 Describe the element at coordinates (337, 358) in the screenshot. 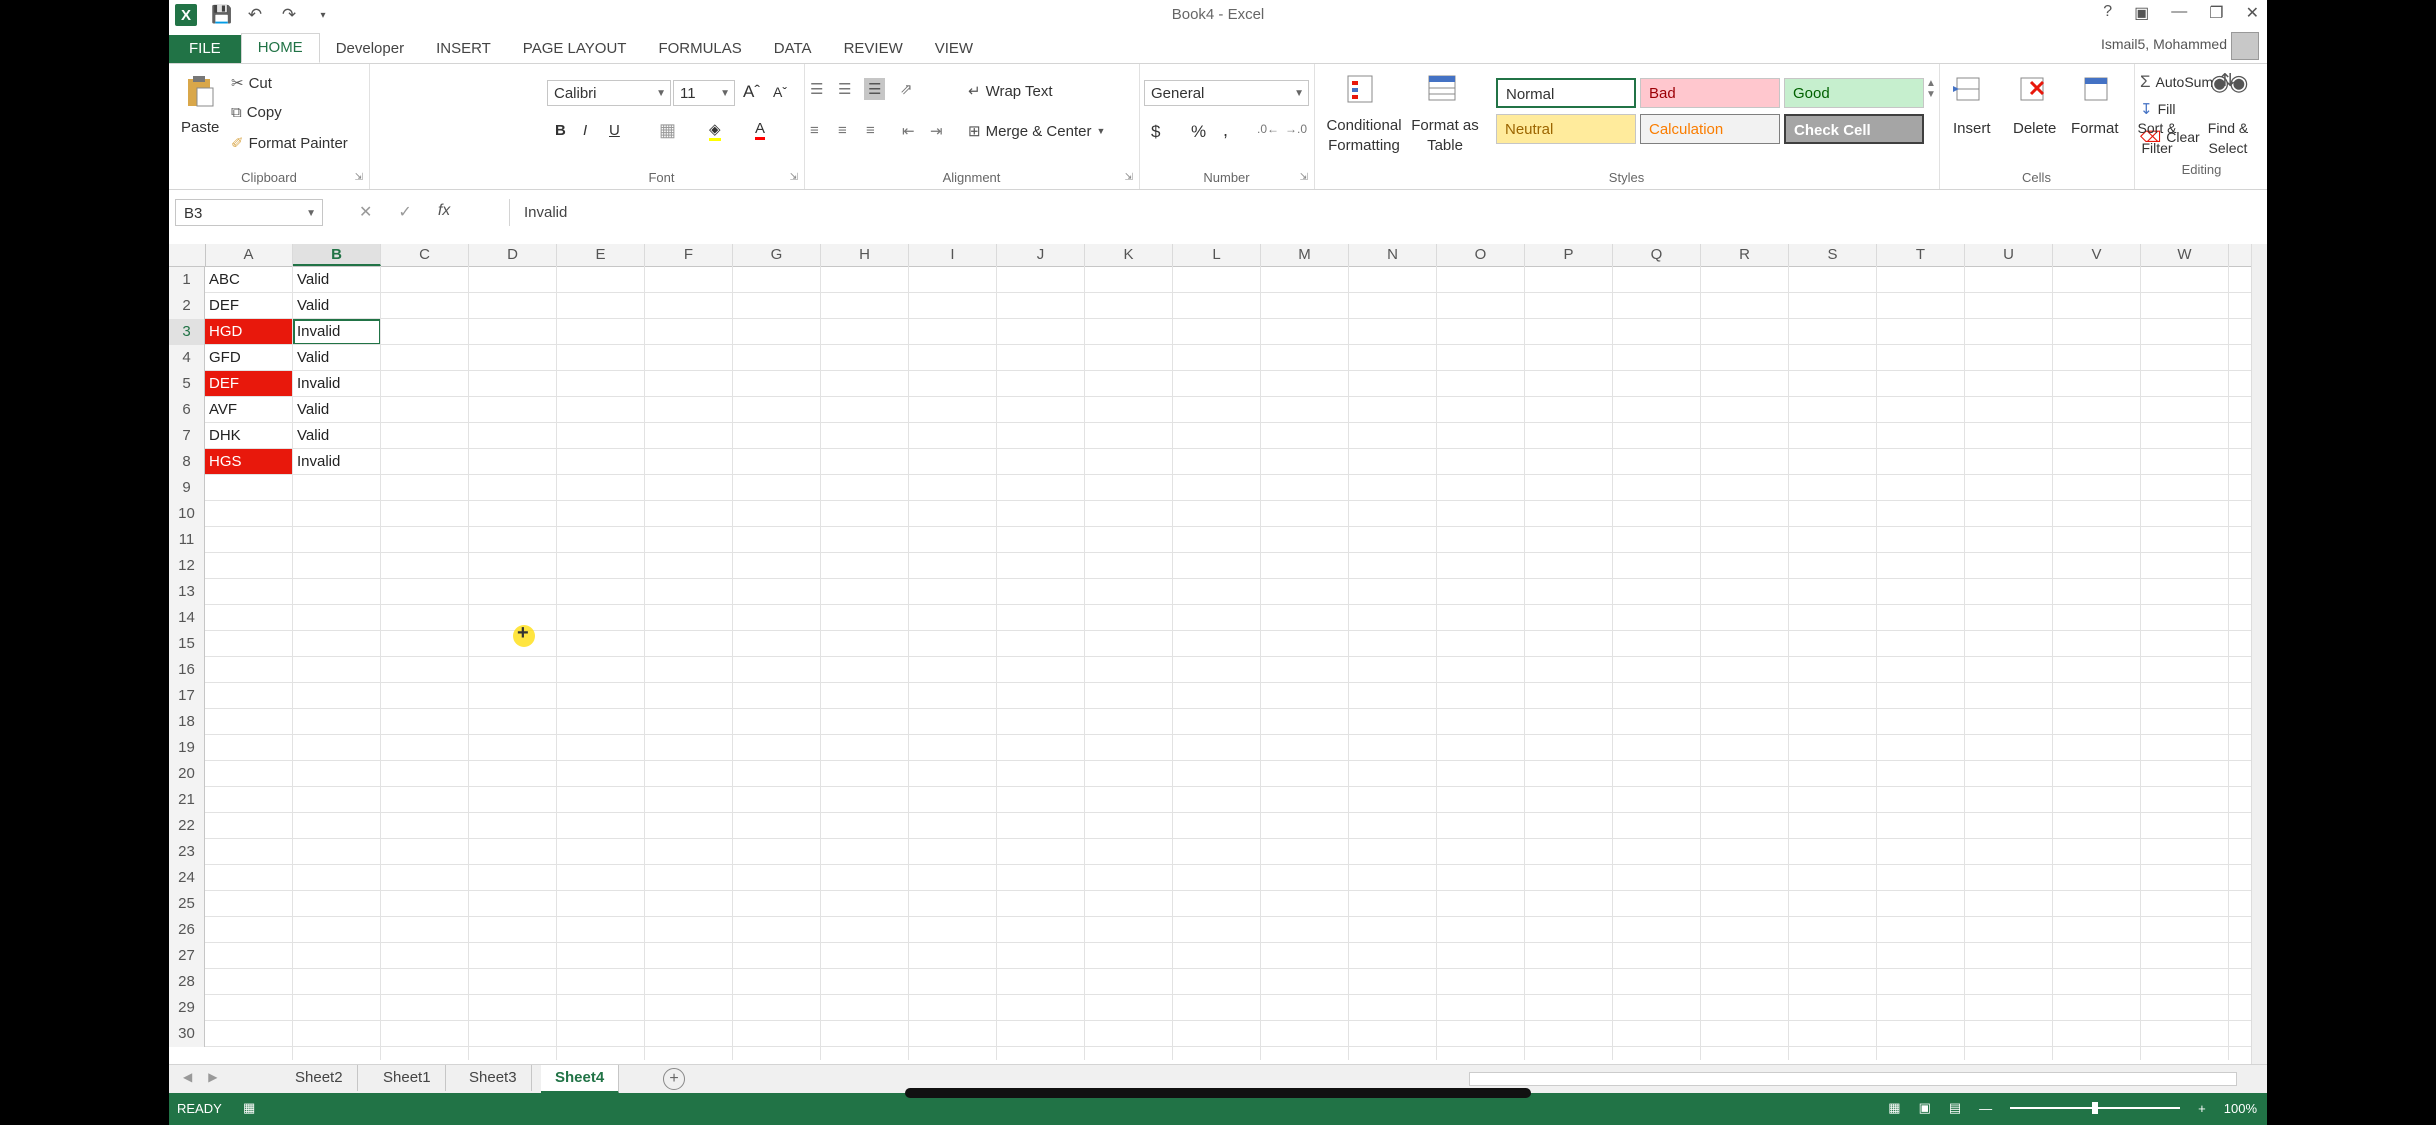

I see `cell-b4: Valid` at that location.